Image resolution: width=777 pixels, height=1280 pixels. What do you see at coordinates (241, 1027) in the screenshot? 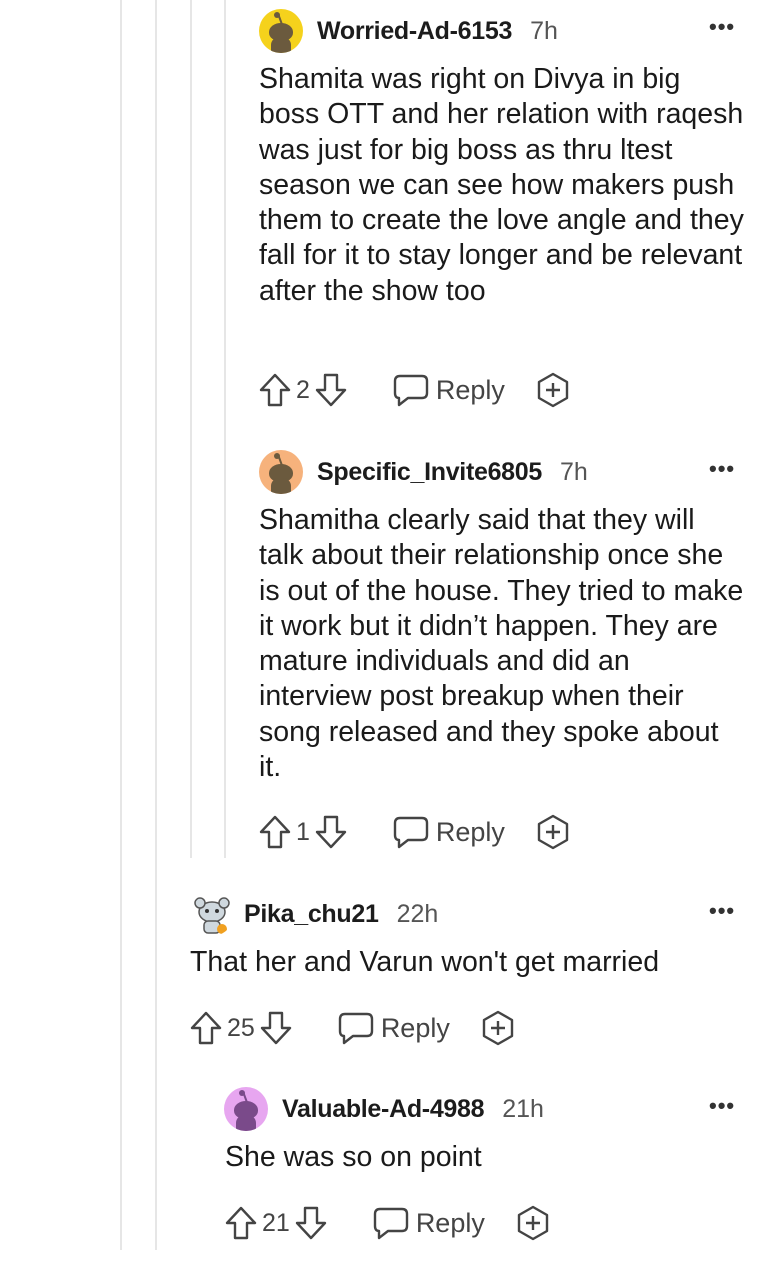
I see `vote-count: 25` at bounding box center [241, 1027].